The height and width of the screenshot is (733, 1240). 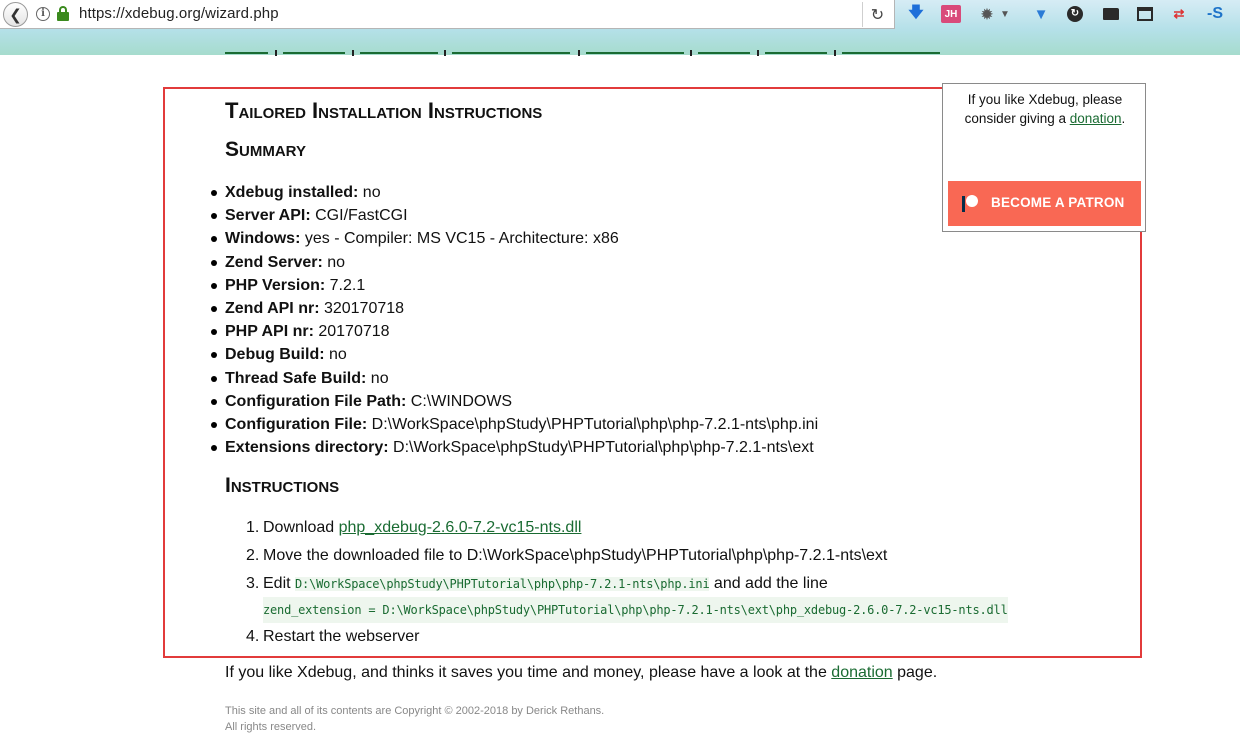 What do you see at coordinates (513, 262) in the screenshot?
I see `summary-item: Zend Server: no` at bounding box center [513, 262].